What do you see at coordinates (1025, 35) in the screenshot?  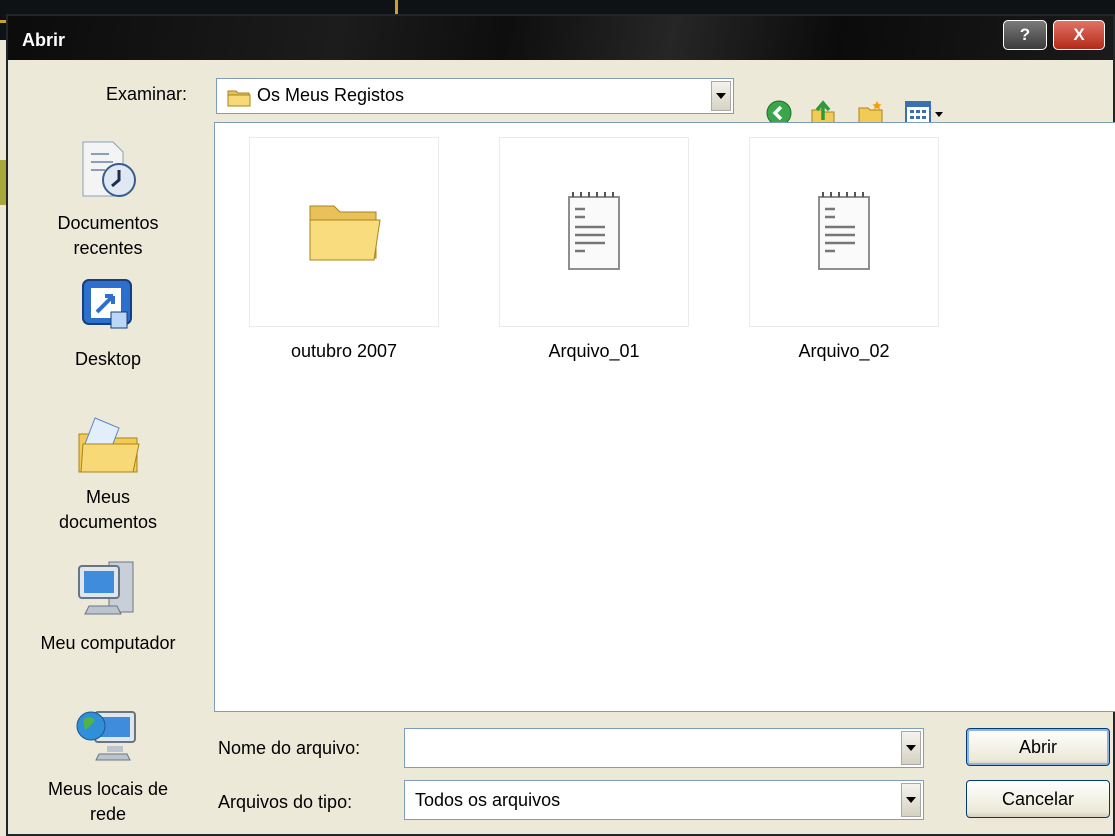 I see `help-button: ?` at bounding box center [1025, 35].